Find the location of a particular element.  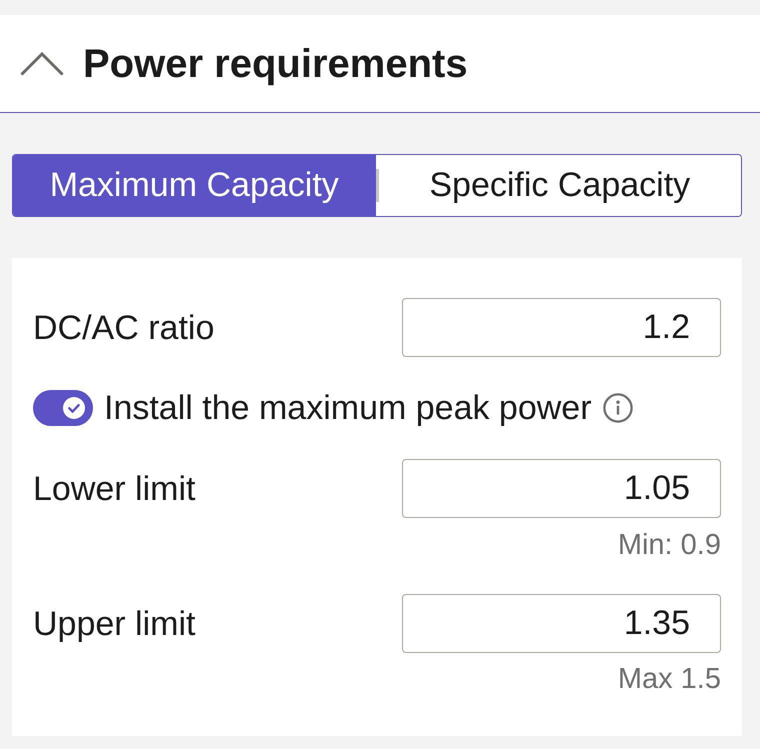

field-label: DC/AC ratio is located at coordinates (123, 328).